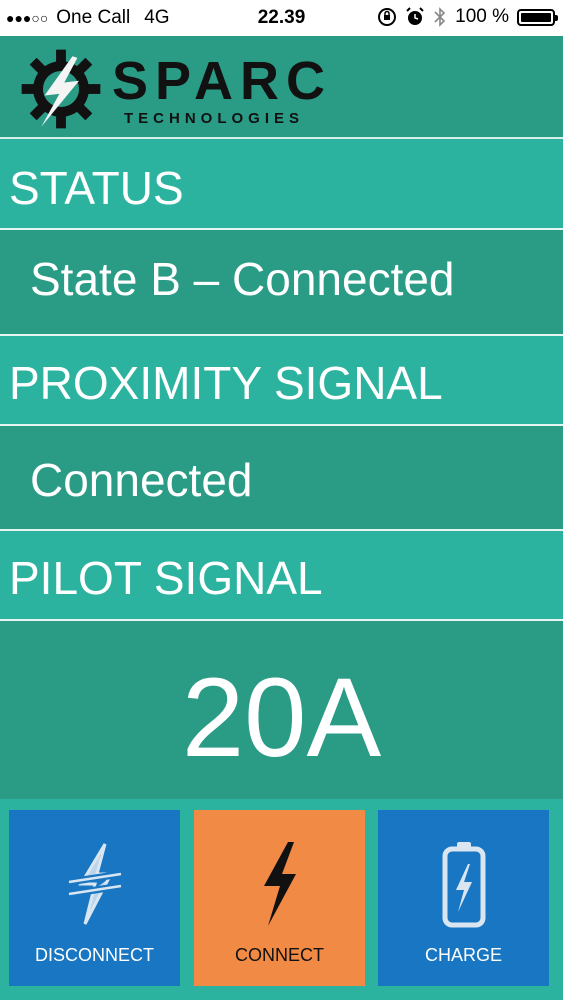  I want to click on pilot-label-row: PILOT SIGNAL, so click(281, 576).